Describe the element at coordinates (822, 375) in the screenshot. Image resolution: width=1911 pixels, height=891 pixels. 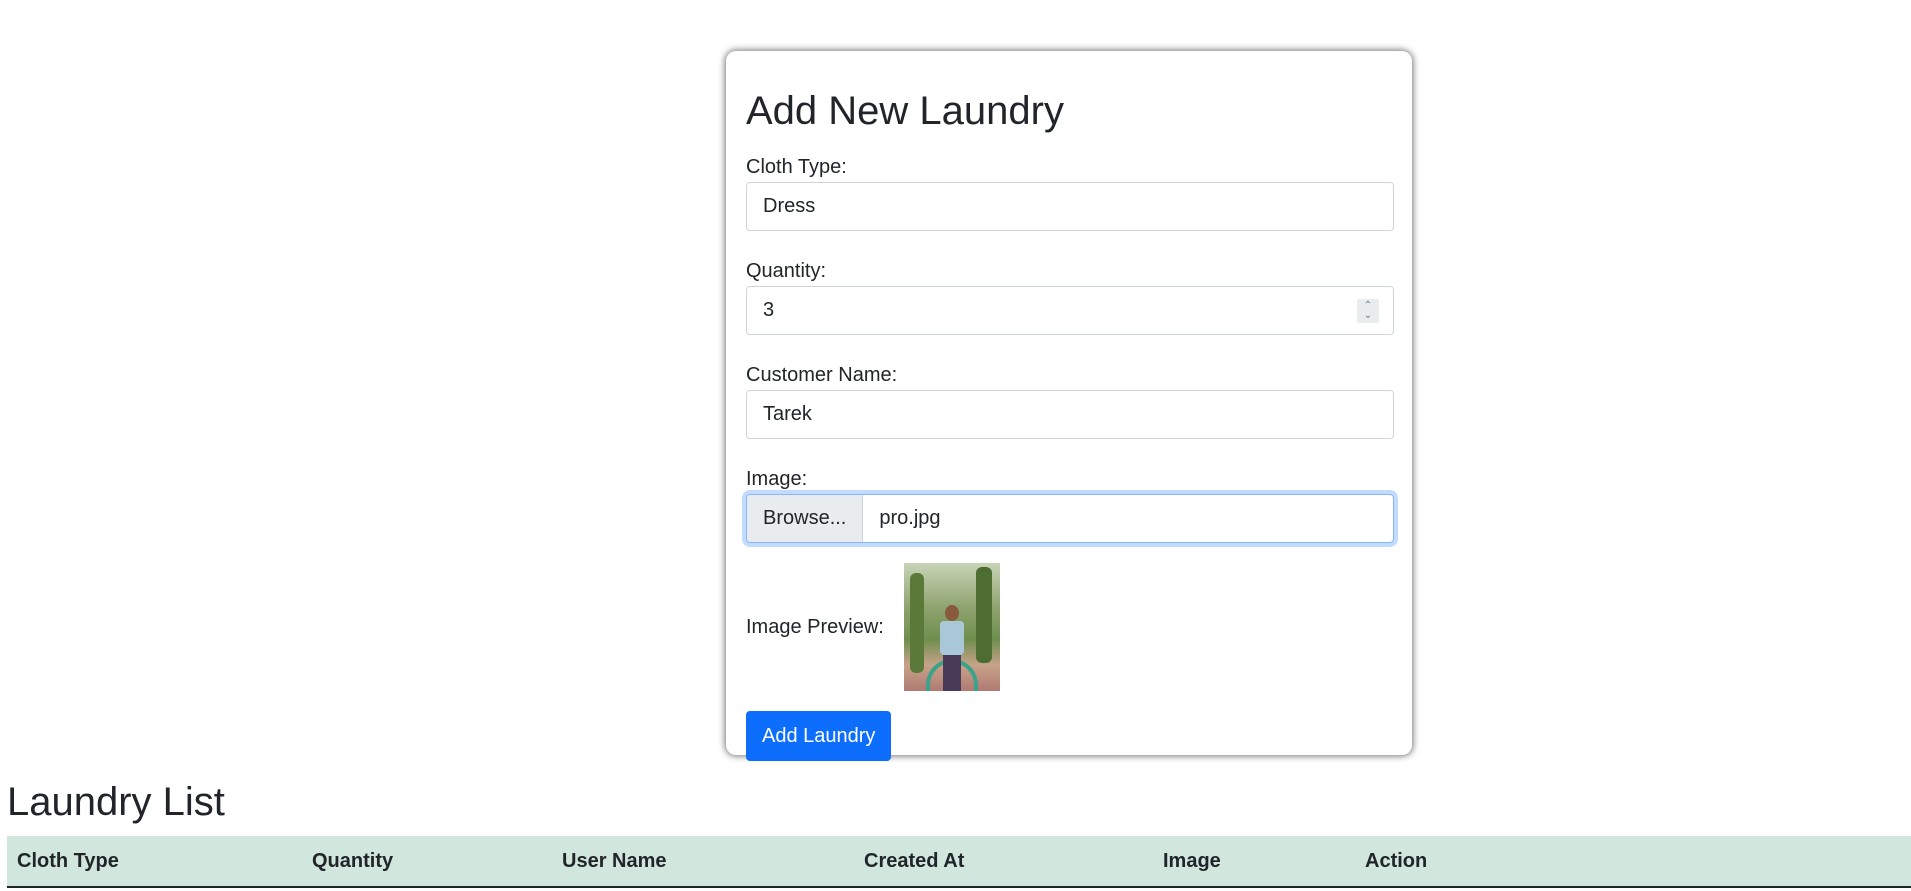
I see `customer-name-label: Customer Name:` at that location.